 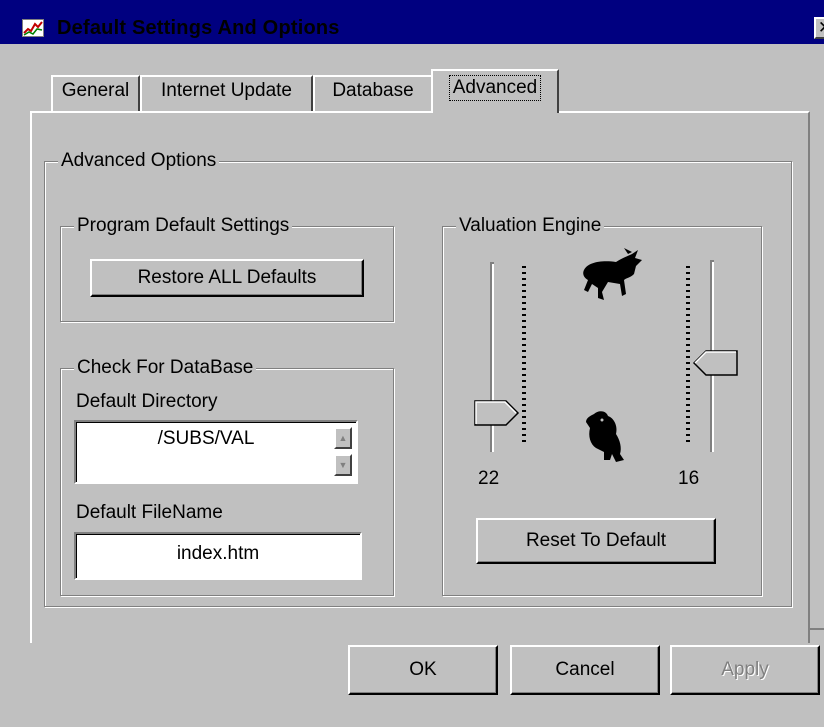 I want to click on restore-all-defaults-label: Restore ALL Defaults, so click(x=227, y=277).